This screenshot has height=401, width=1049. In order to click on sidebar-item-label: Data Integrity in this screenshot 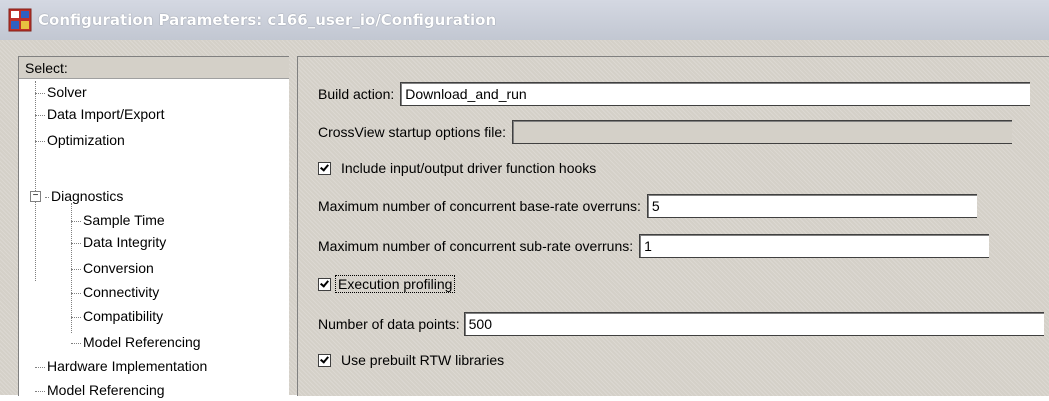, I will do `click(125, 242)`.